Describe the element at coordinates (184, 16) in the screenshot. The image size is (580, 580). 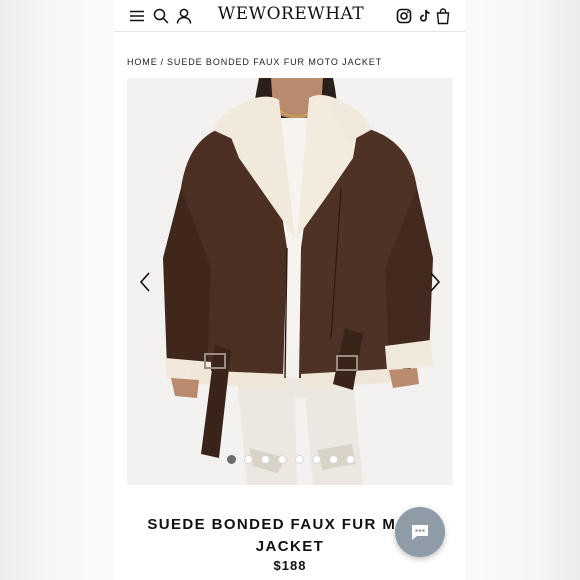
I see `account-icon` at that location.